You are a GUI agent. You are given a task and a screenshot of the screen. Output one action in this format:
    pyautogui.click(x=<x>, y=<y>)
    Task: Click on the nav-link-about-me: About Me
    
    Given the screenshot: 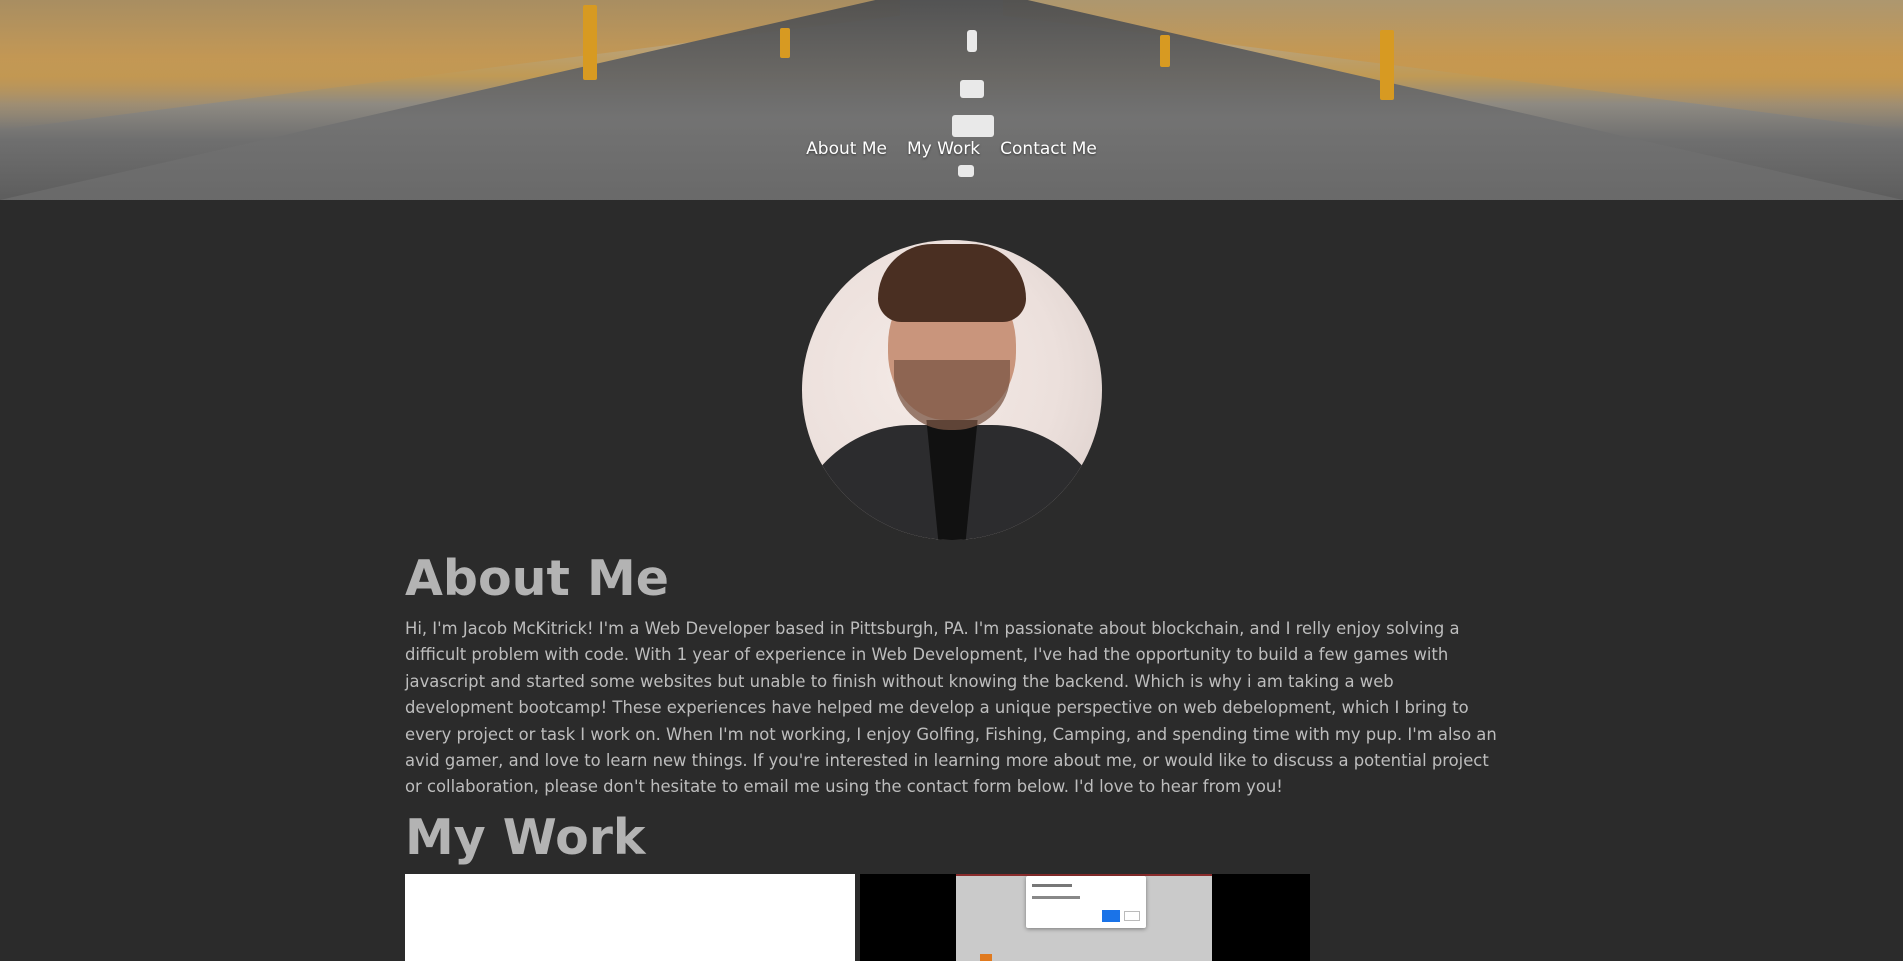 What is the action you would take?
    pyautogui.click(x=846, y=149)
    